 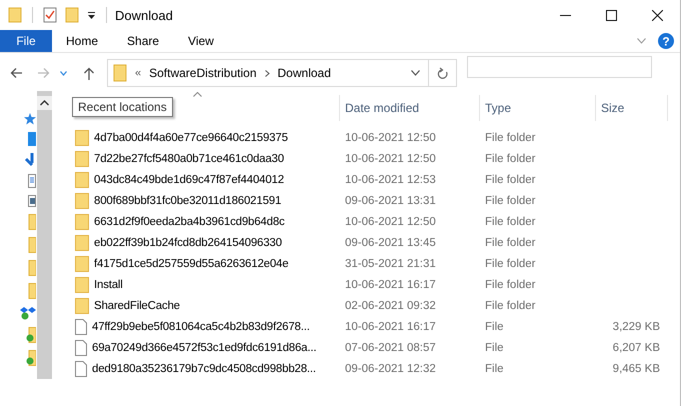 I want to click on file-name: SharedFileCache, so click(x=137, y=306).